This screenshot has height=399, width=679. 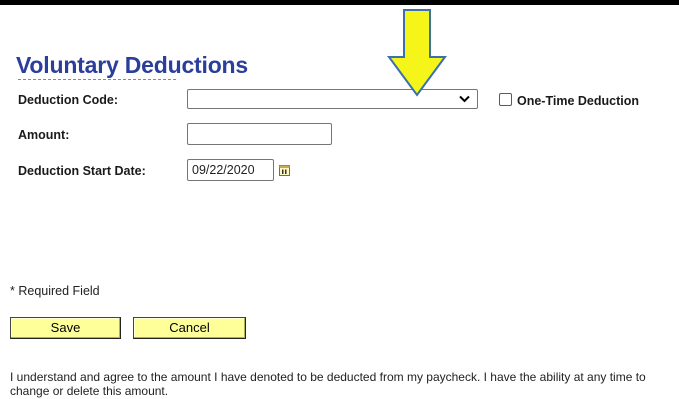 What do you see at coordinates (55, 291) in the screenshot?
I see `required-field-note: * Required Field` at bounding box center [55, 291].